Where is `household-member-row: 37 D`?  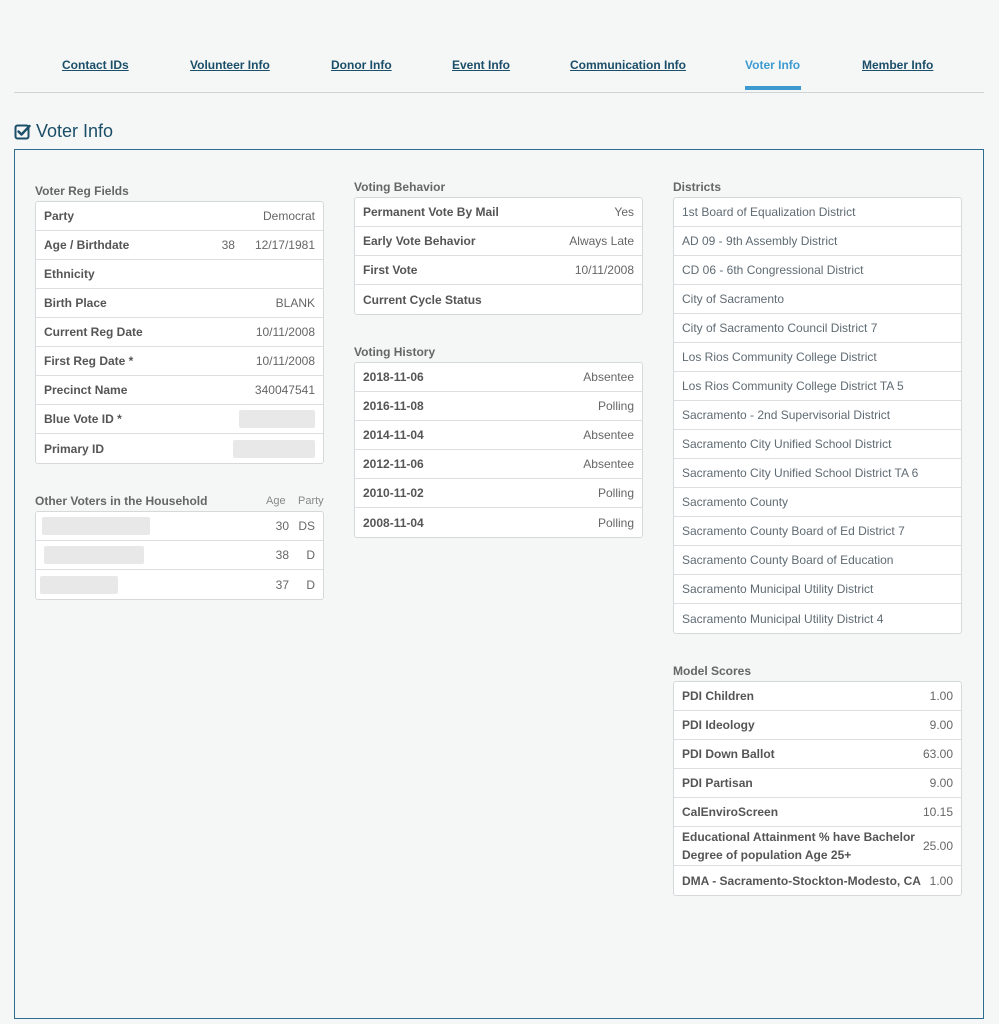 household-member-row: 37 D is located at coordinates (179, 584).